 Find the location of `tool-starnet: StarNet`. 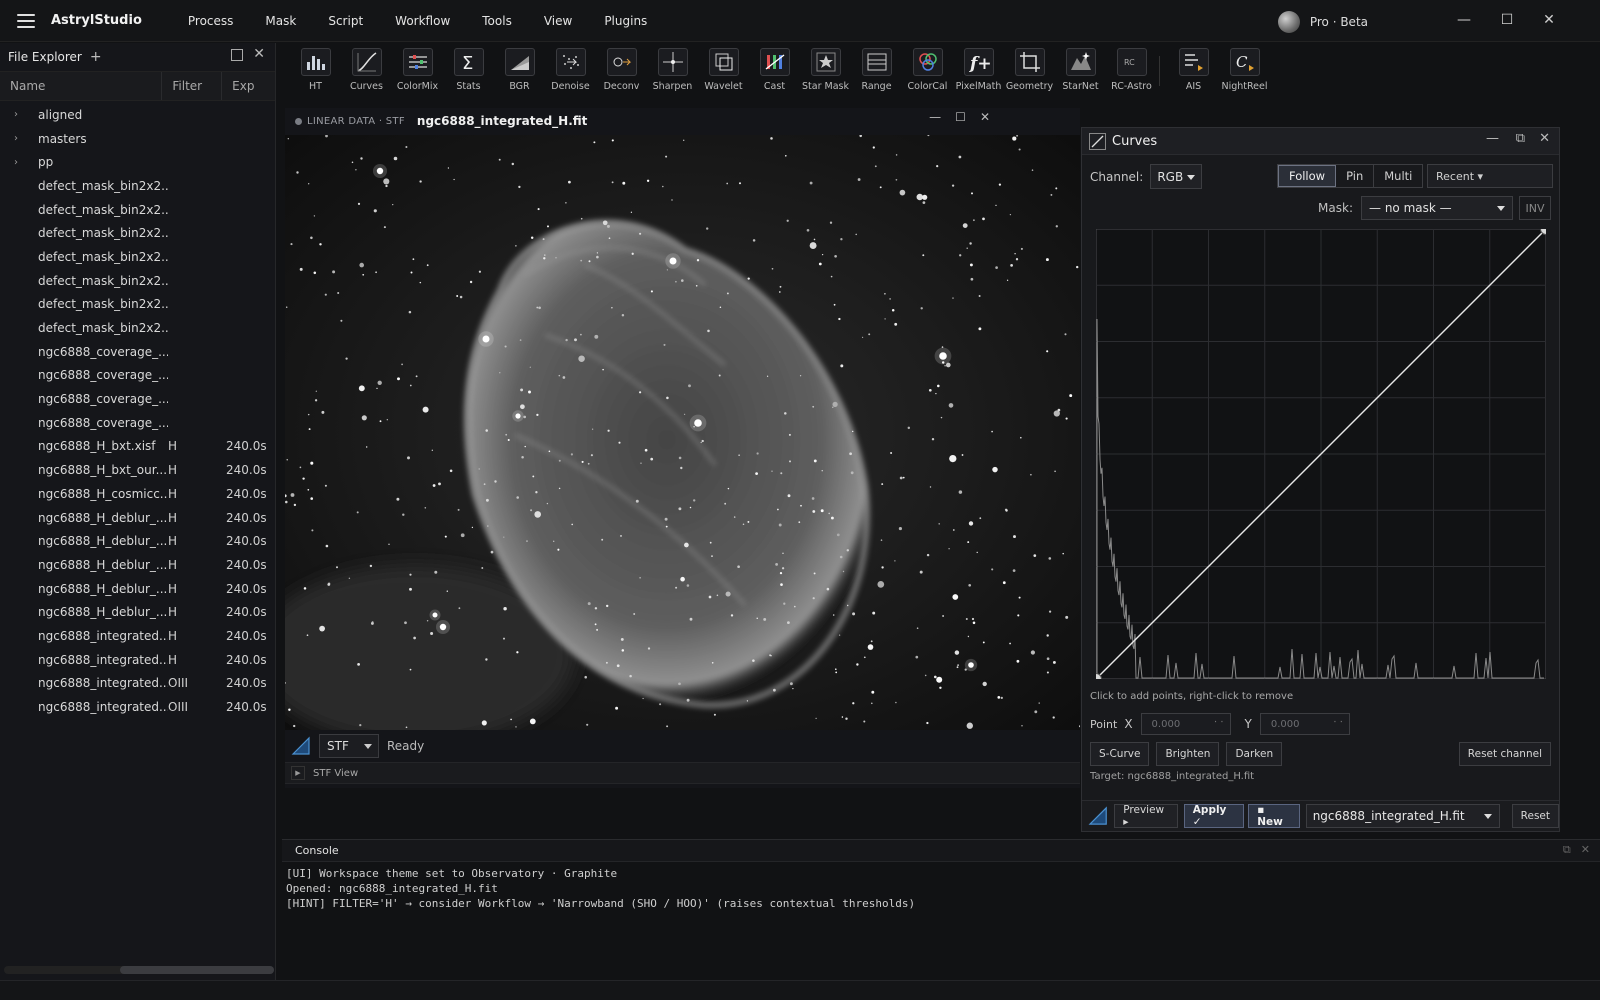

tool-starnet: StarNet is located at coordinates (1080, 73).